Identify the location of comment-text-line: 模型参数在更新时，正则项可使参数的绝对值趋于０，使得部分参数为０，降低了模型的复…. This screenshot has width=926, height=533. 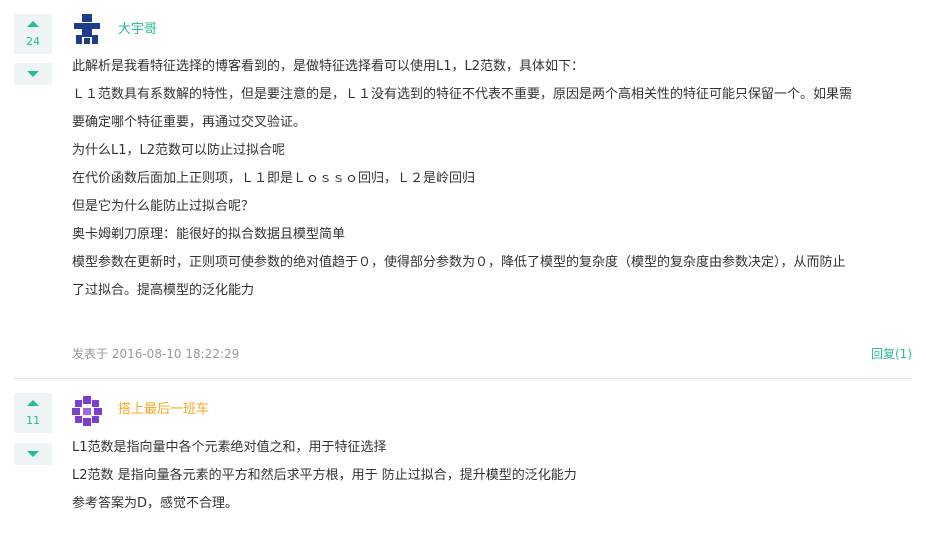
(459, 262).